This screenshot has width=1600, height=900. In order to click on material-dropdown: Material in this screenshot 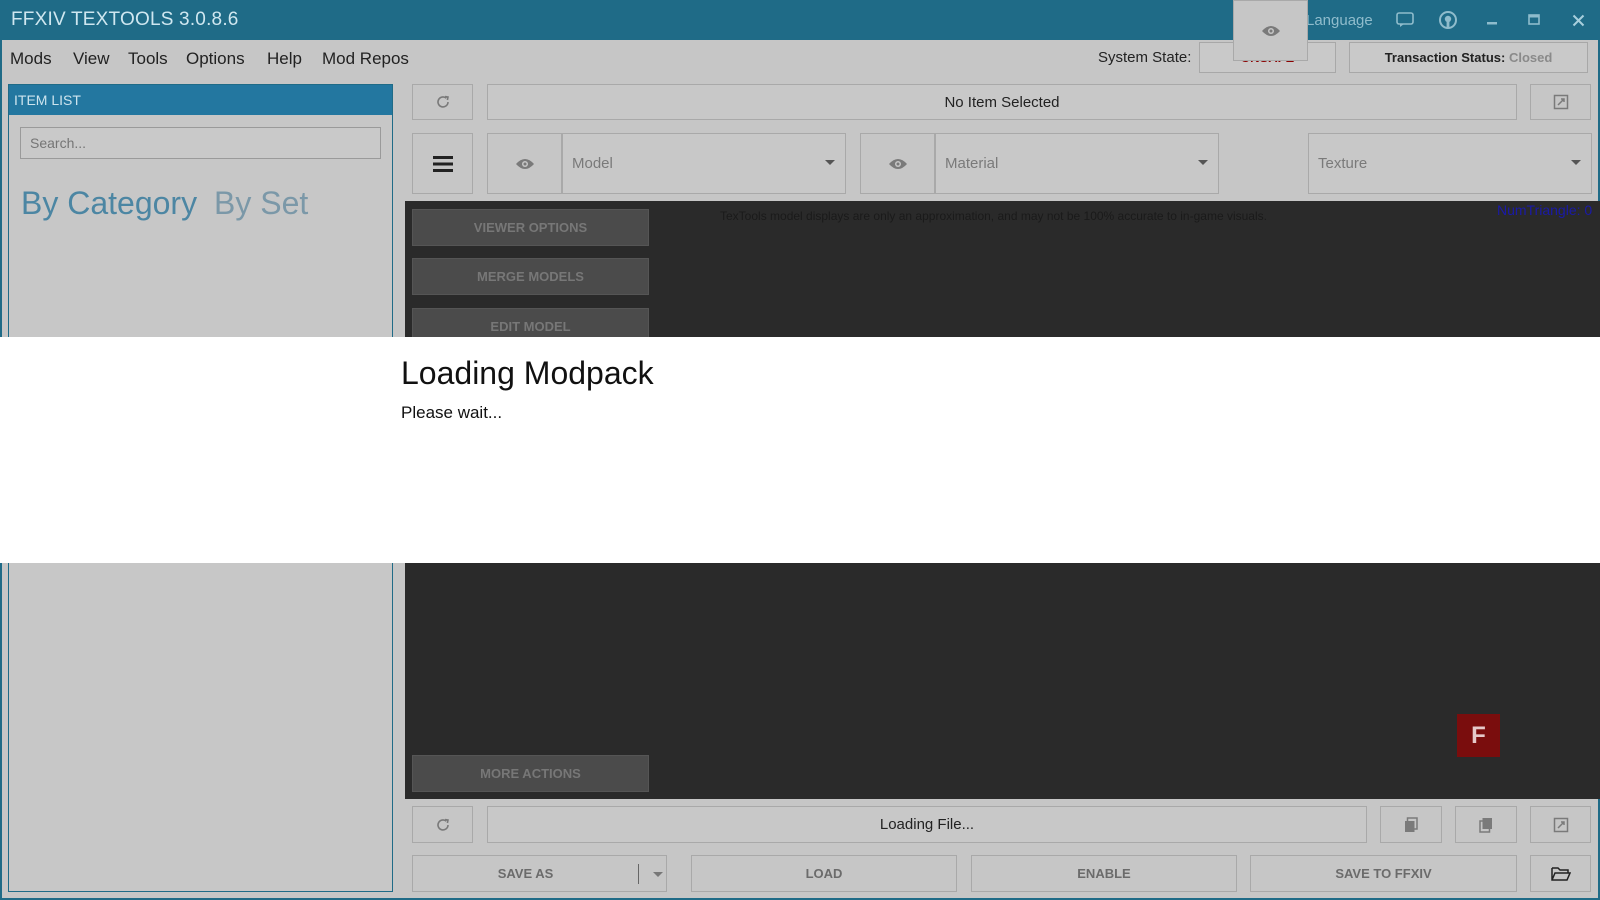, I will do `click(1077, 163)`.